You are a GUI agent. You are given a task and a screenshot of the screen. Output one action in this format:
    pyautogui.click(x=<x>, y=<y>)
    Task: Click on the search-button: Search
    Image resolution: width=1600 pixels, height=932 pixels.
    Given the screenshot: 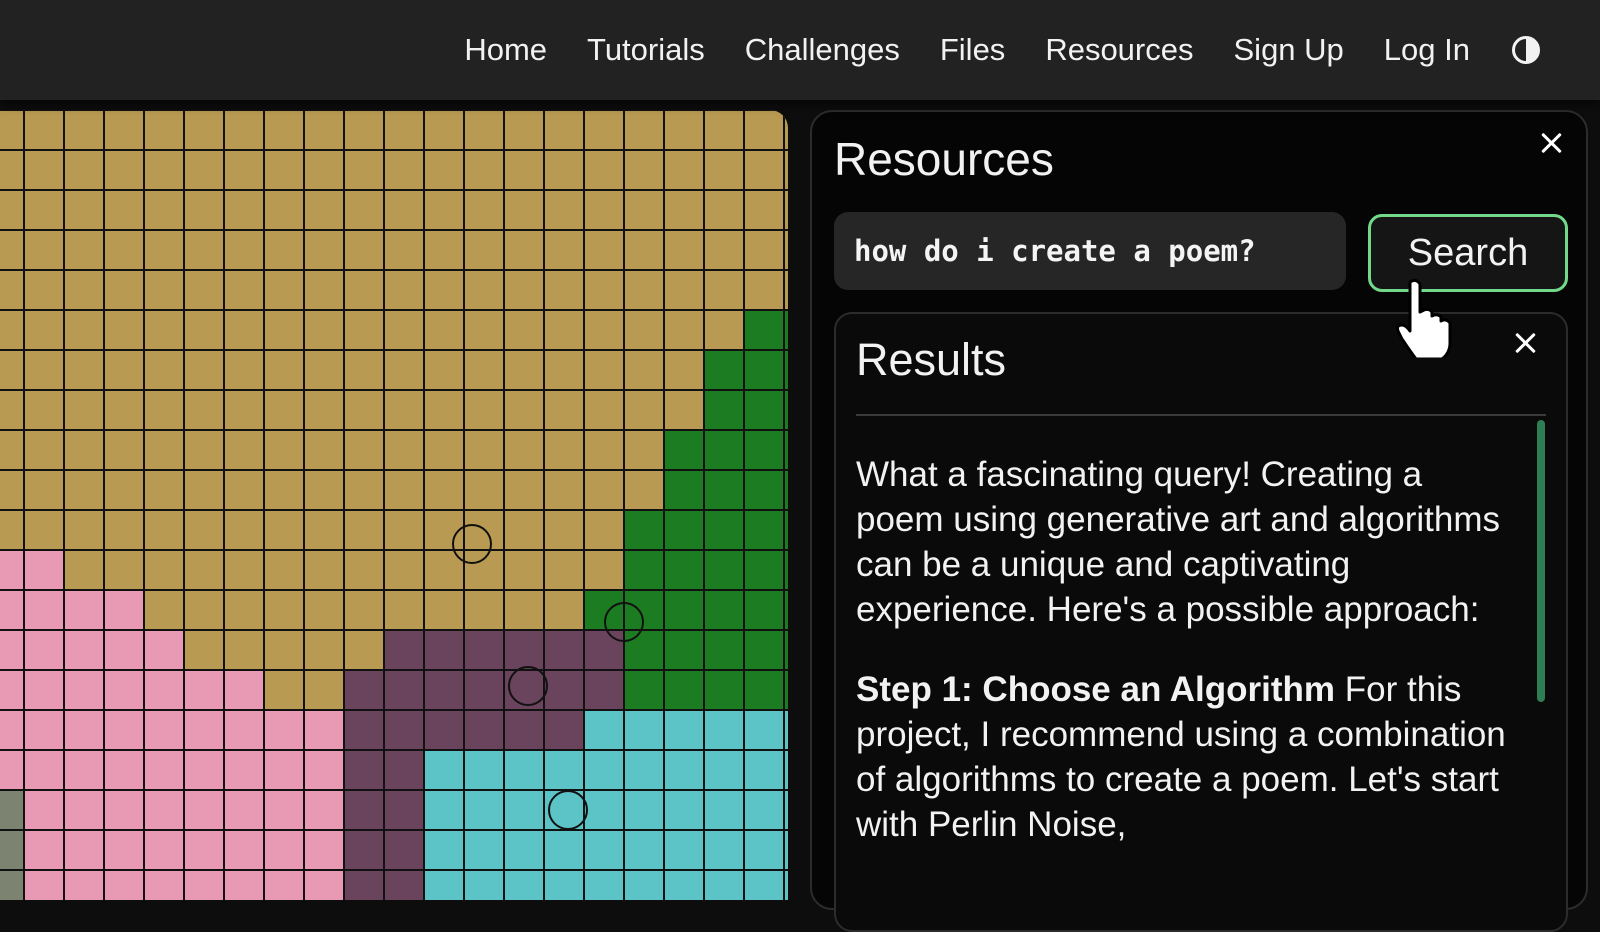 What is the action you would take?
    pyautogui.click(x=1468, y=253)
    